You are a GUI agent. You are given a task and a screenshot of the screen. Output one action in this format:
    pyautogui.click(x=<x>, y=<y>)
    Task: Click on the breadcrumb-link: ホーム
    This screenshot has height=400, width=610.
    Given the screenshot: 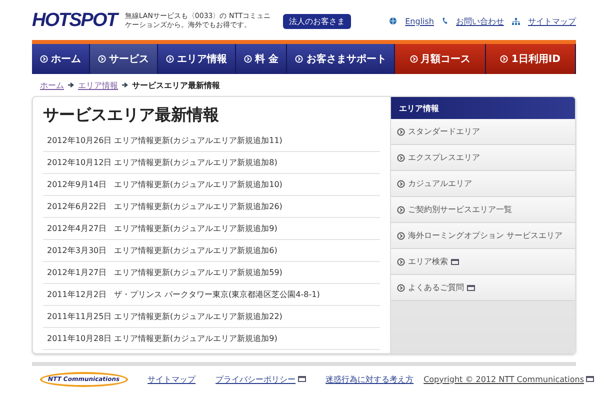 What is the action you would take?
    pyautogui.click(x=52, y=85)
    